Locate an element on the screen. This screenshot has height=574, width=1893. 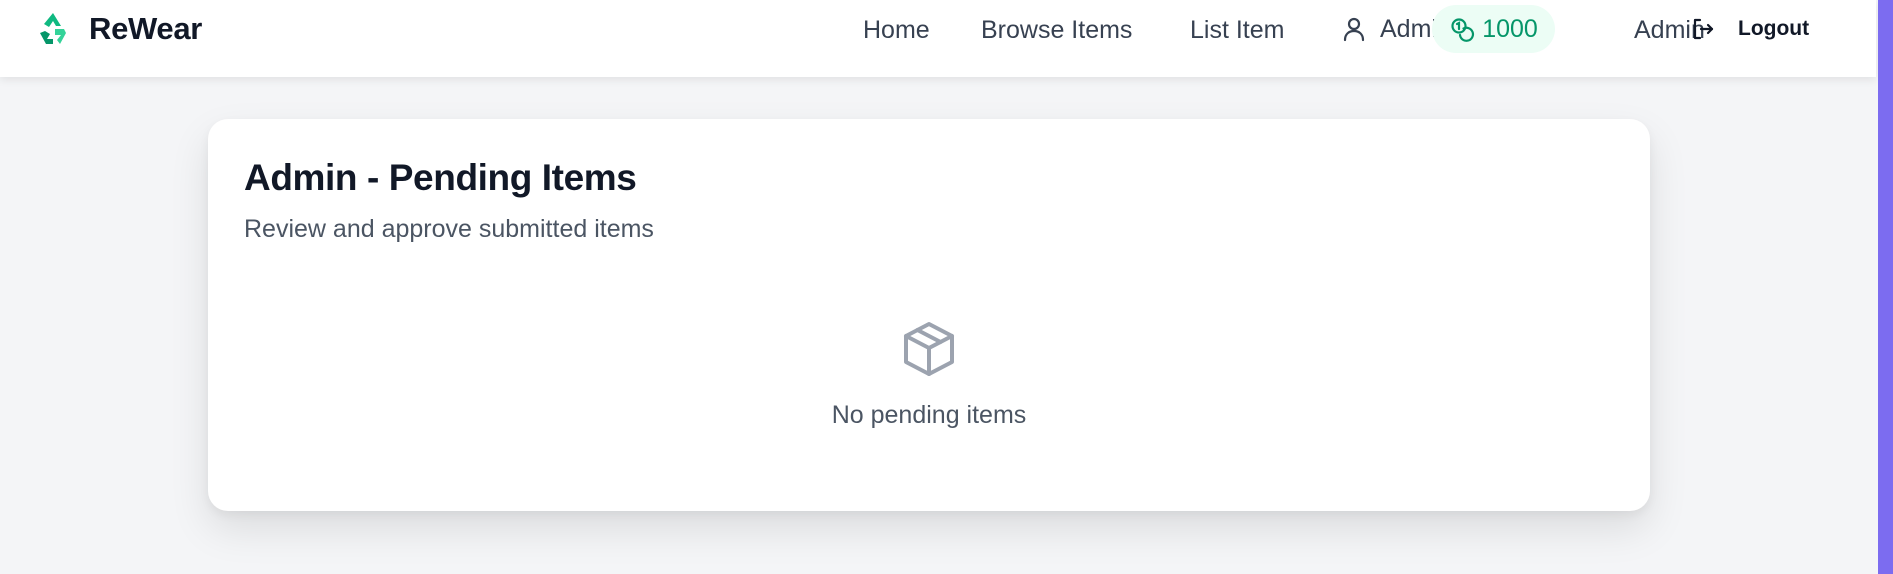
brand-name: ReWear is located at coordinates (146, 28).